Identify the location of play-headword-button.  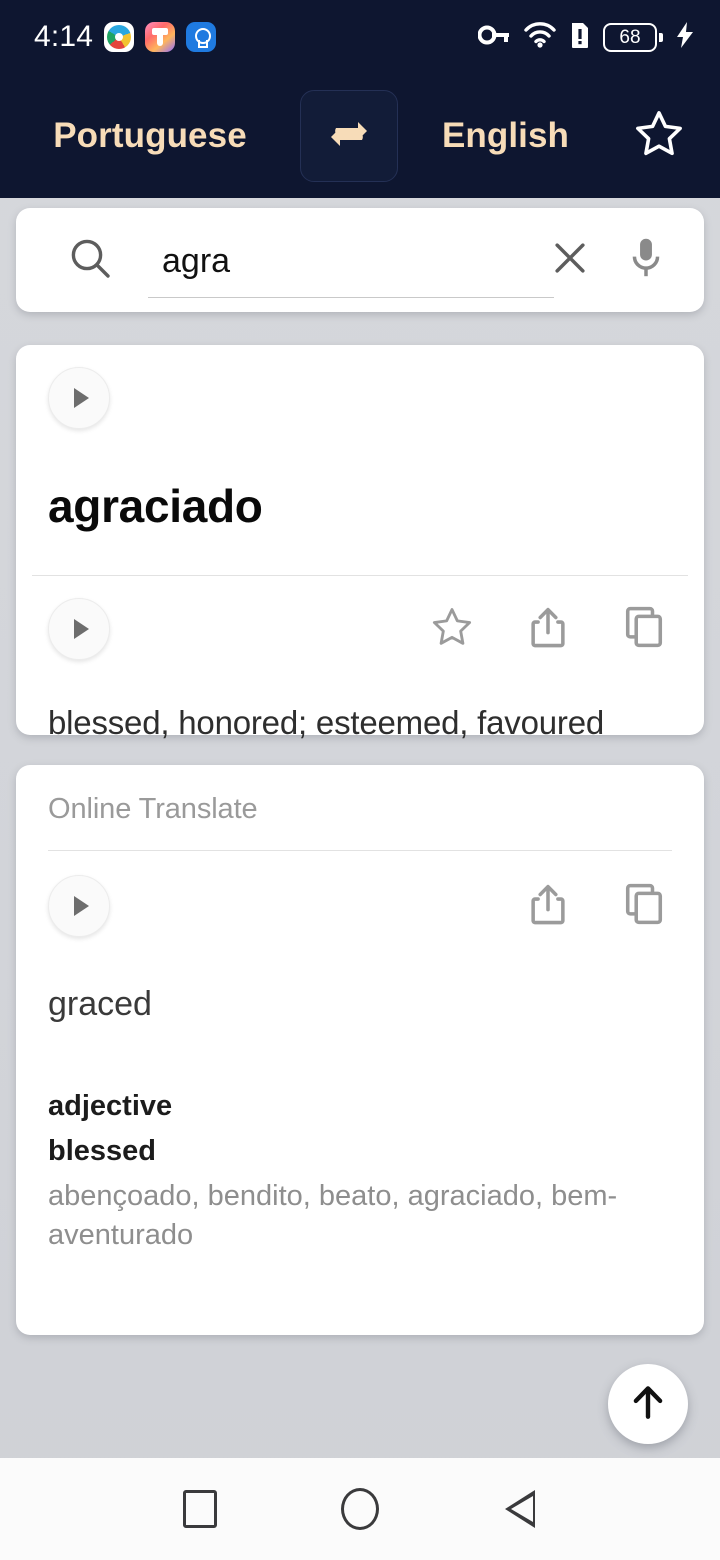
(79, 398).